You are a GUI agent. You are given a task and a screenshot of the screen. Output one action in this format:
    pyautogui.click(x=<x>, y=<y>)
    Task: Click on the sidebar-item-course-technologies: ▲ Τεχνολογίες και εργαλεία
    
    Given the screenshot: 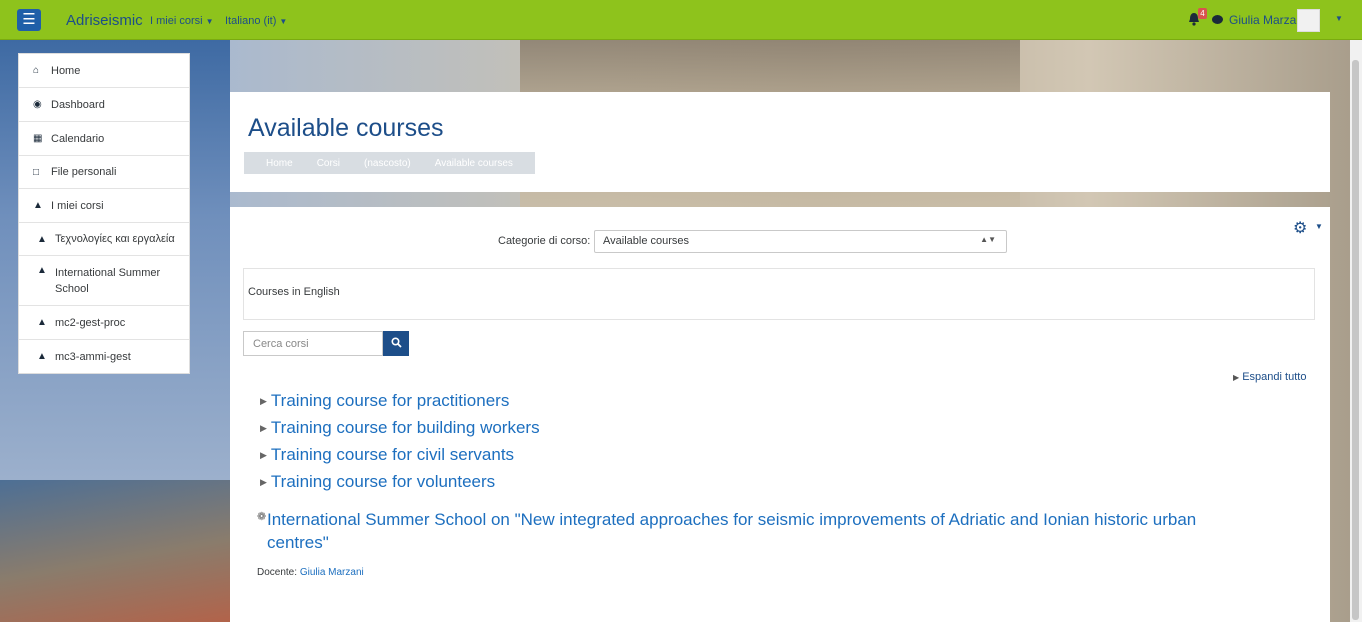 What is the action you would take?
    pyautogui.click(x=104, y=239)
    